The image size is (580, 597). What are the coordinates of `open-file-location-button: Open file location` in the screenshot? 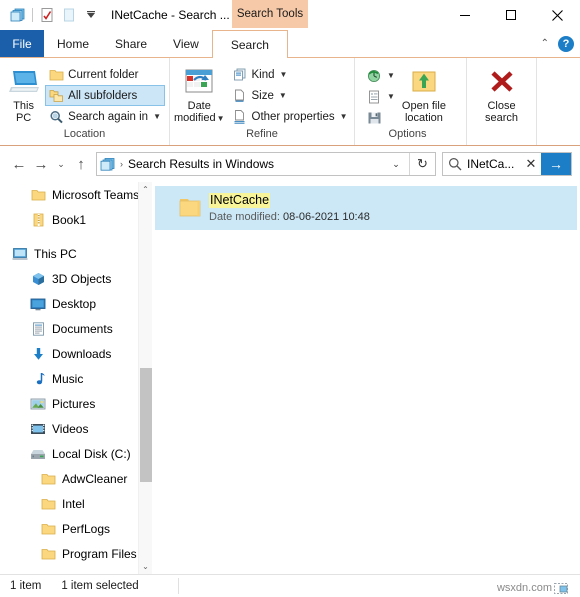 It's located at (424, 93).